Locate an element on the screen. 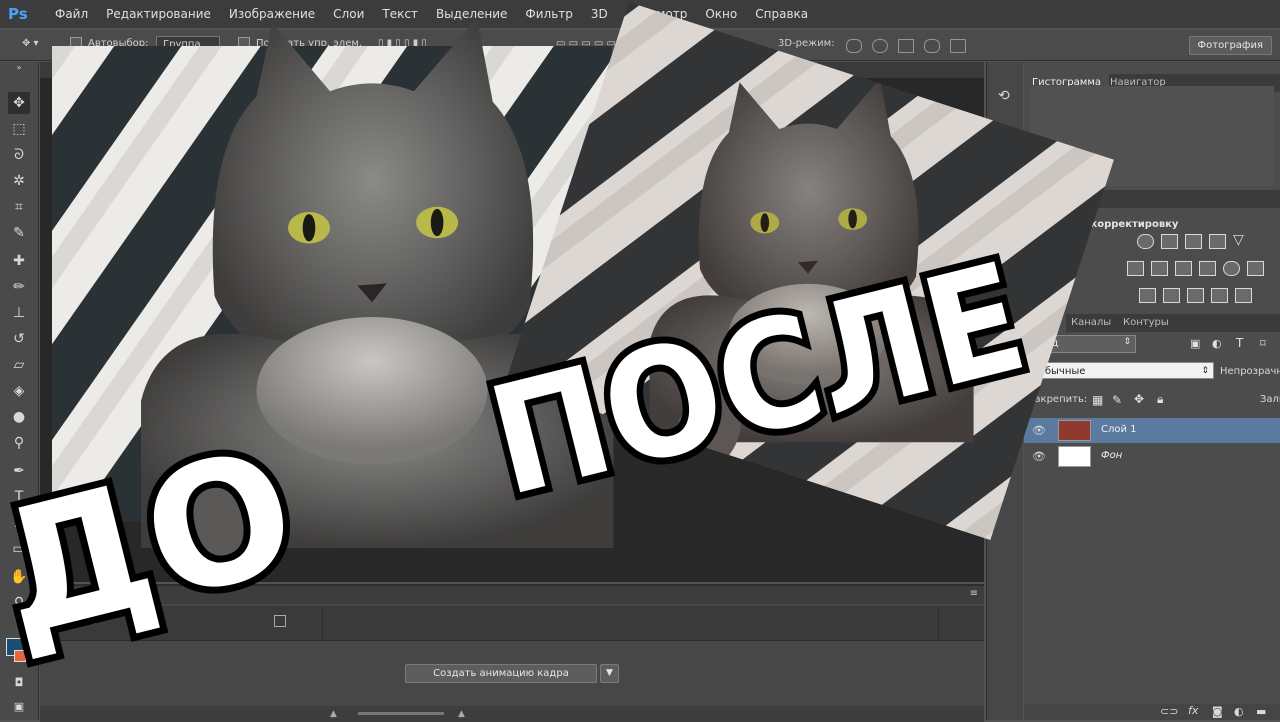 This screenshot has height=722, width=1280. menu-view: Просмотр is located at coordinates (657, 14).